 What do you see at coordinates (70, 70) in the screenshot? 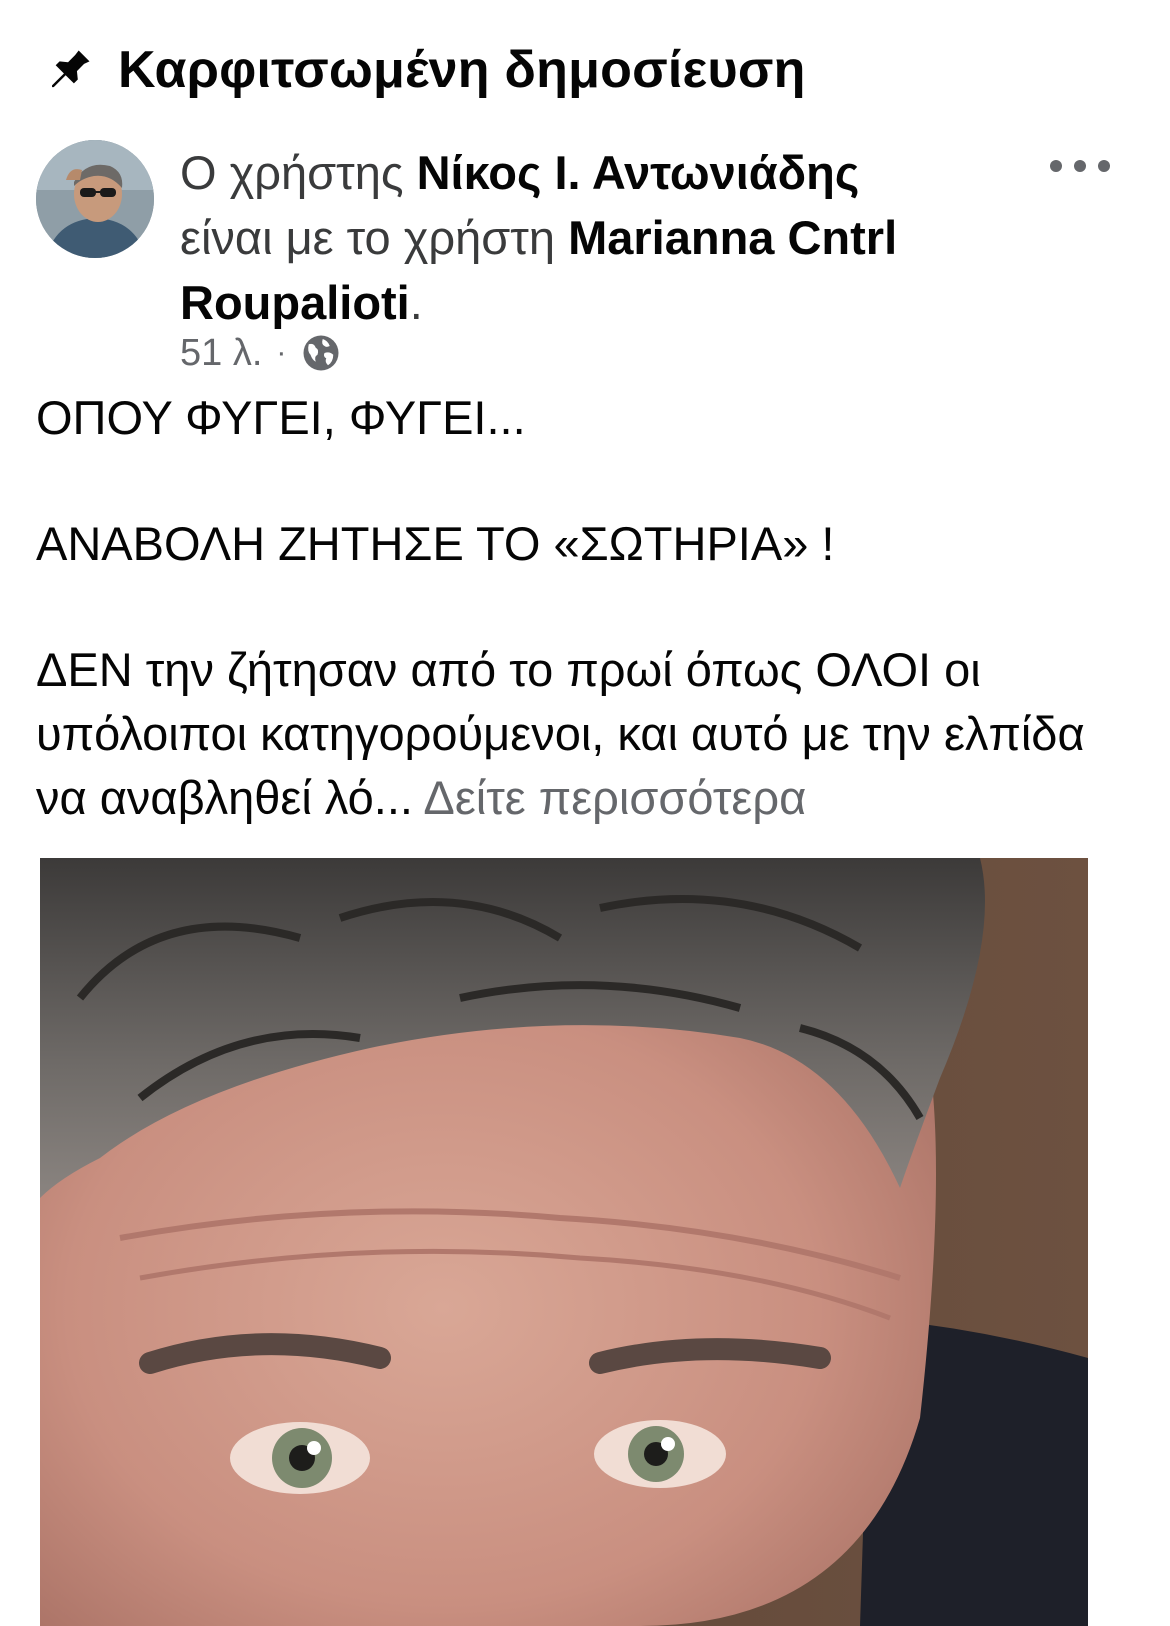
I see `pin-icon` at bounding box center [70, 70].